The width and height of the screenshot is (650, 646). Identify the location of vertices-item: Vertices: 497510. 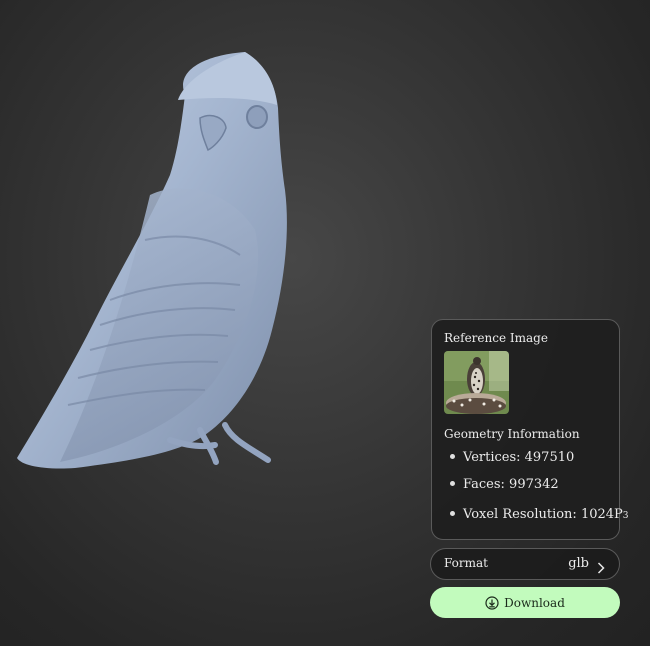
(512, 457).